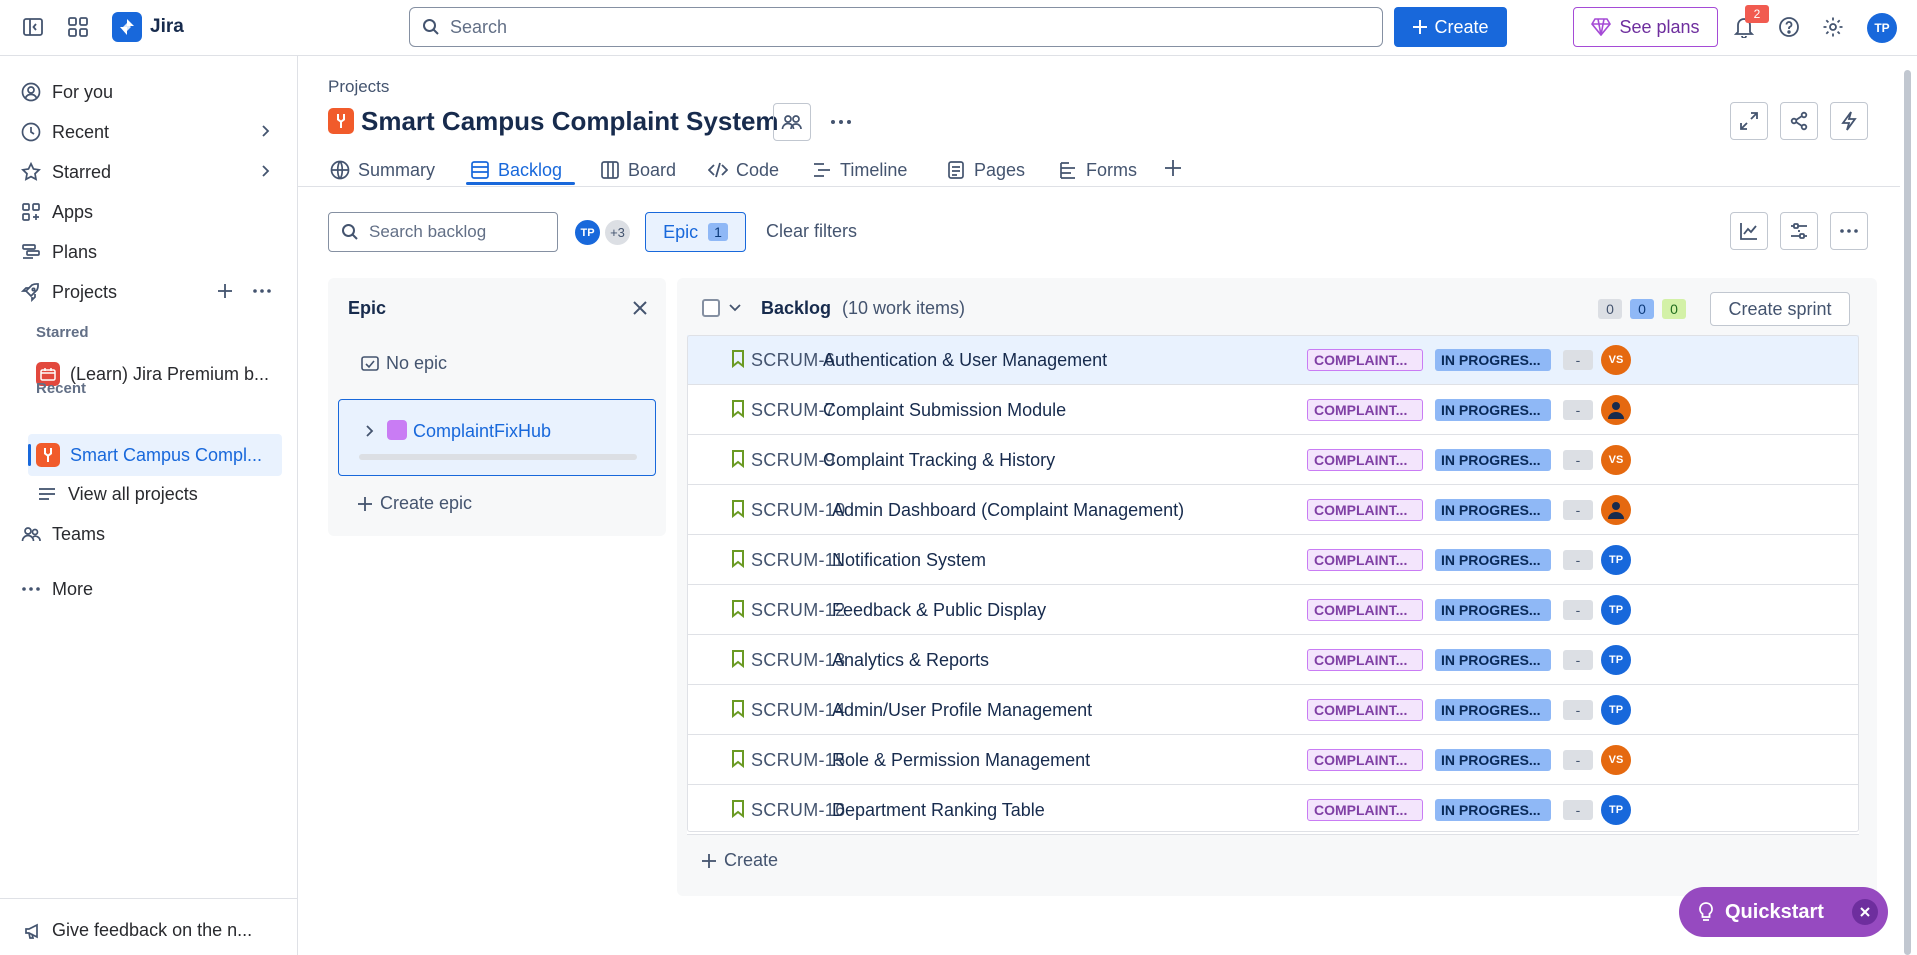  I want to click on close-icon, so click(640, 308).